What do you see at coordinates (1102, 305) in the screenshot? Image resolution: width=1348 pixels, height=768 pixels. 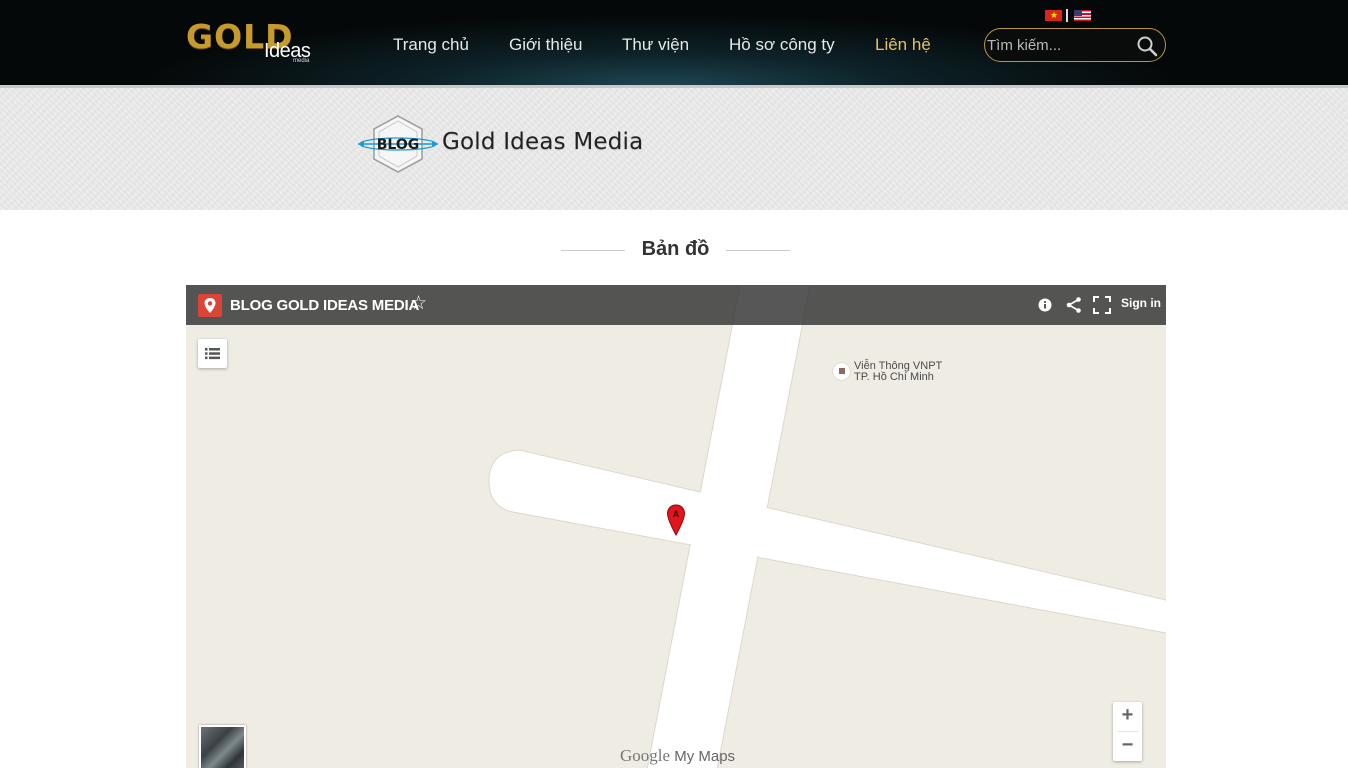 I see `fullscreen-icon` at bounding box center [1102, 305].